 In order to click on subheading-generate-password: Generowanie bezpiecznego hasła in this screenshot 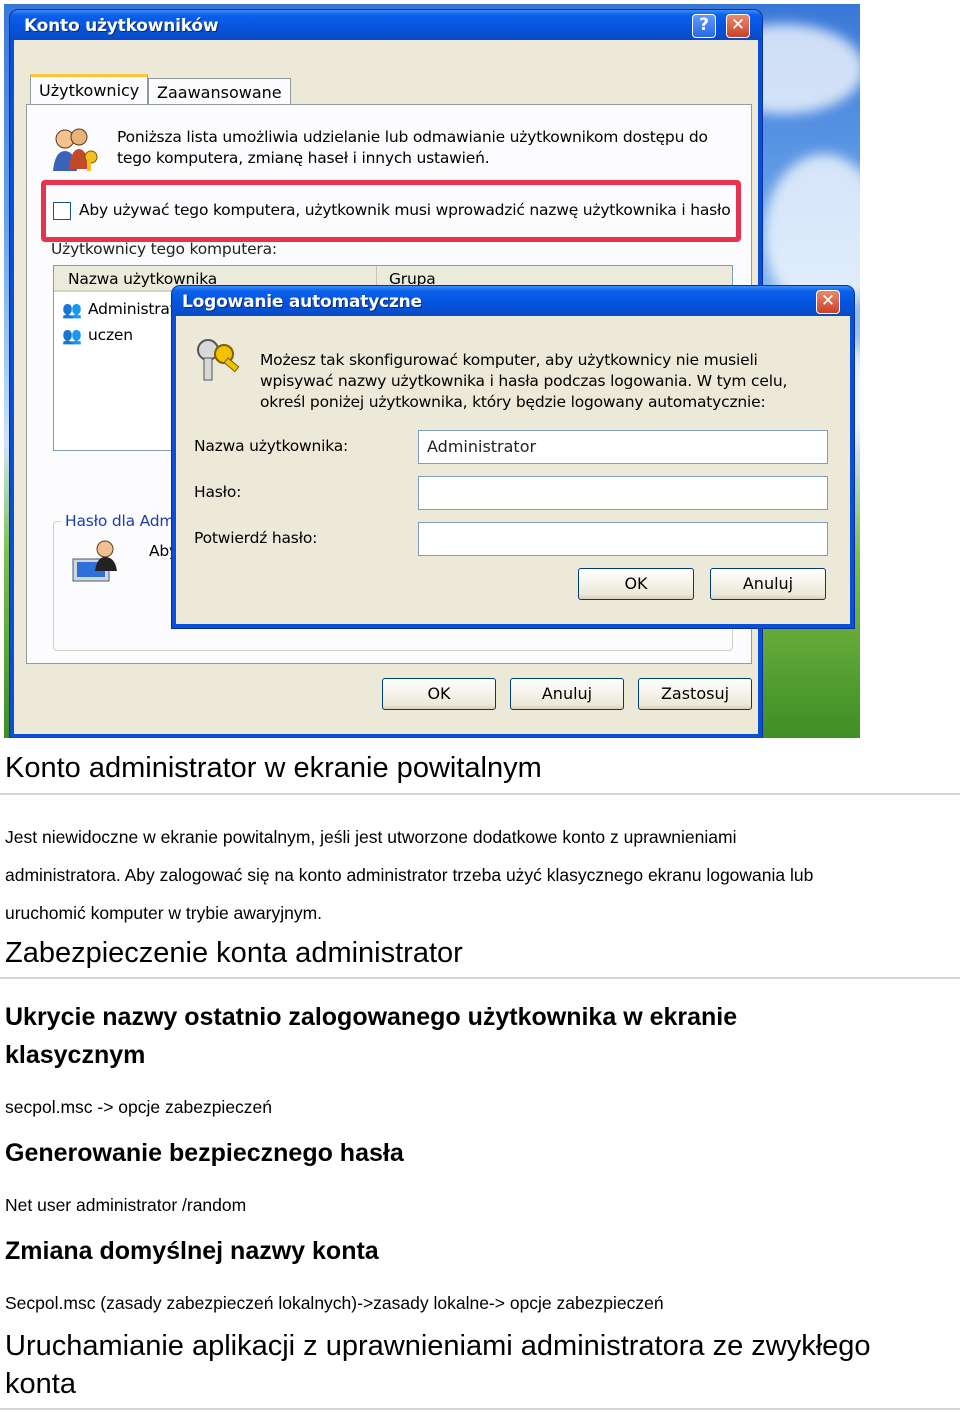, I will do `click(204, 1153)`.